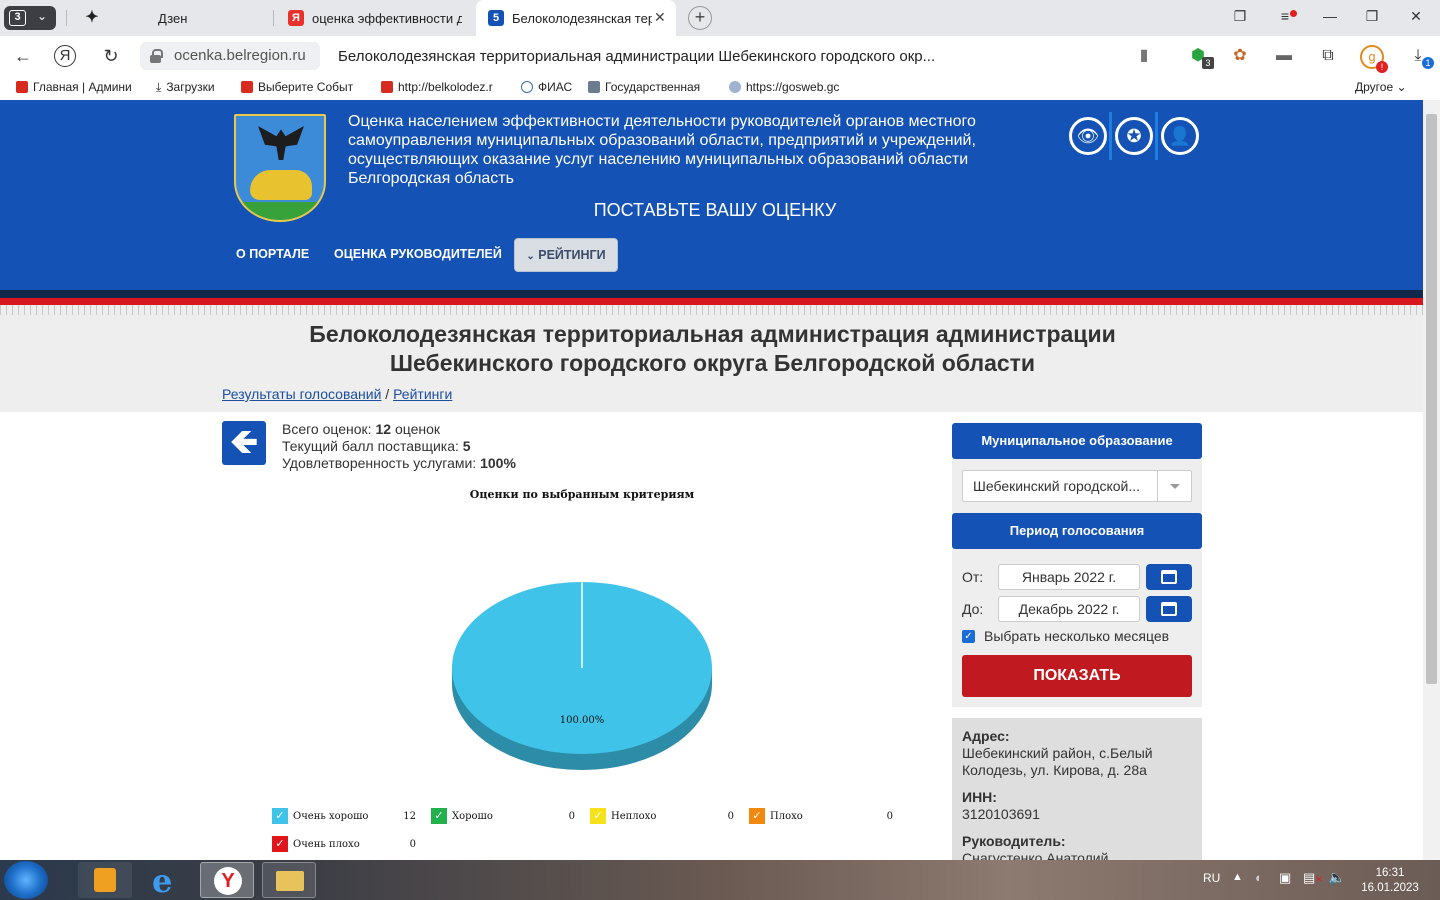 This screenshot has width=1440, height=900. I want to click on yandex-logo-icon: Я, so click(65, 56).